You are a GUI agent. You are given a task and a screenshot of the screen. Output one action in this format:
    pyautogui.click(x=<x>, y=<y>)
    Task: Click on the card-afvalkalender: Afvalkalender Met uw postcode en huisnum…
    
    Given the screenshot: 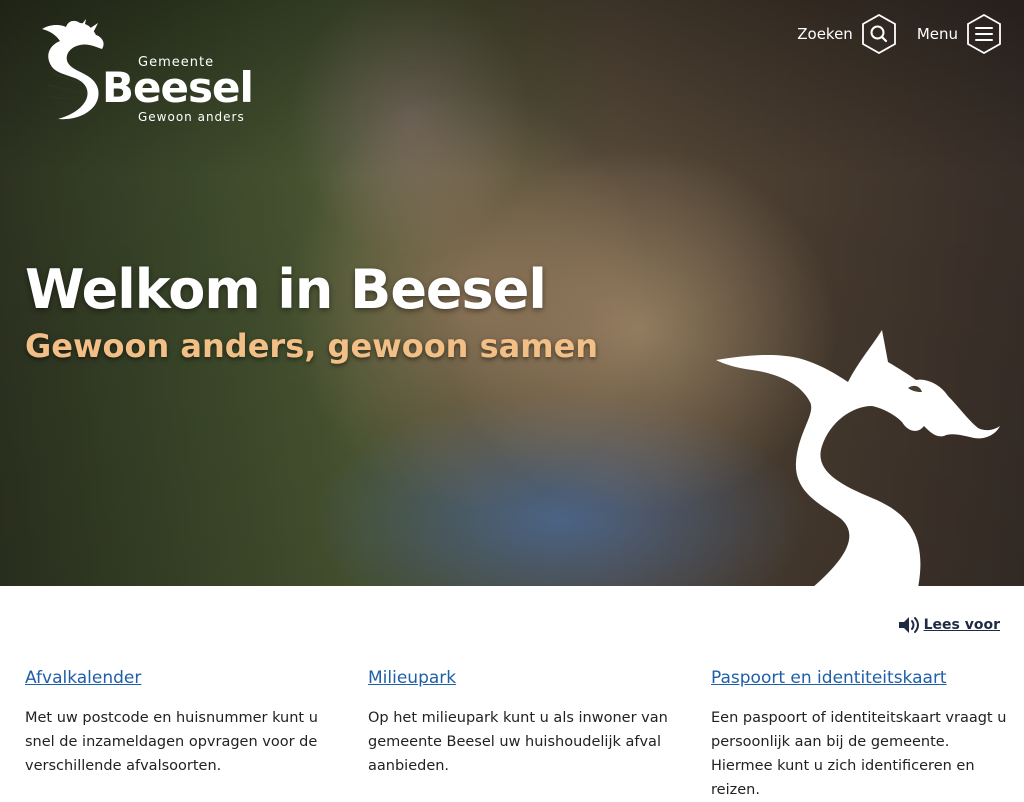 What is the action you would take?
    pyautogui.click(x=175, y=723)
    